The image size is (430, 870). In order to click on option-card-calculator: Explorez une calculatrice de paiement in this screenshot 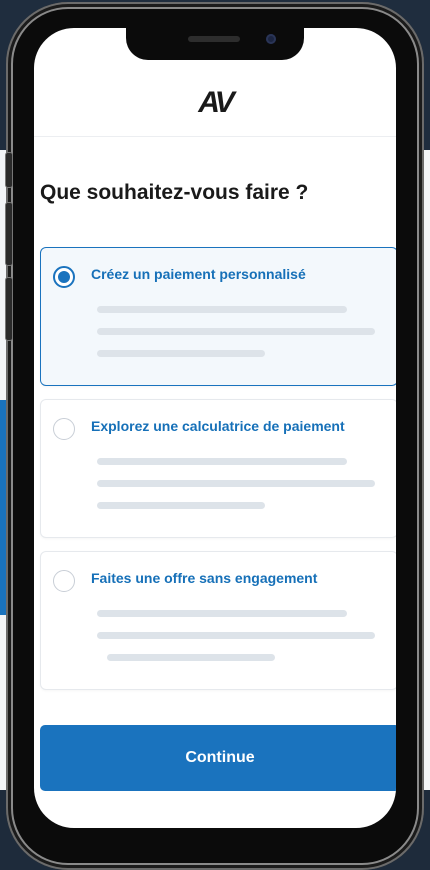, I will do `click(218, 468)`.